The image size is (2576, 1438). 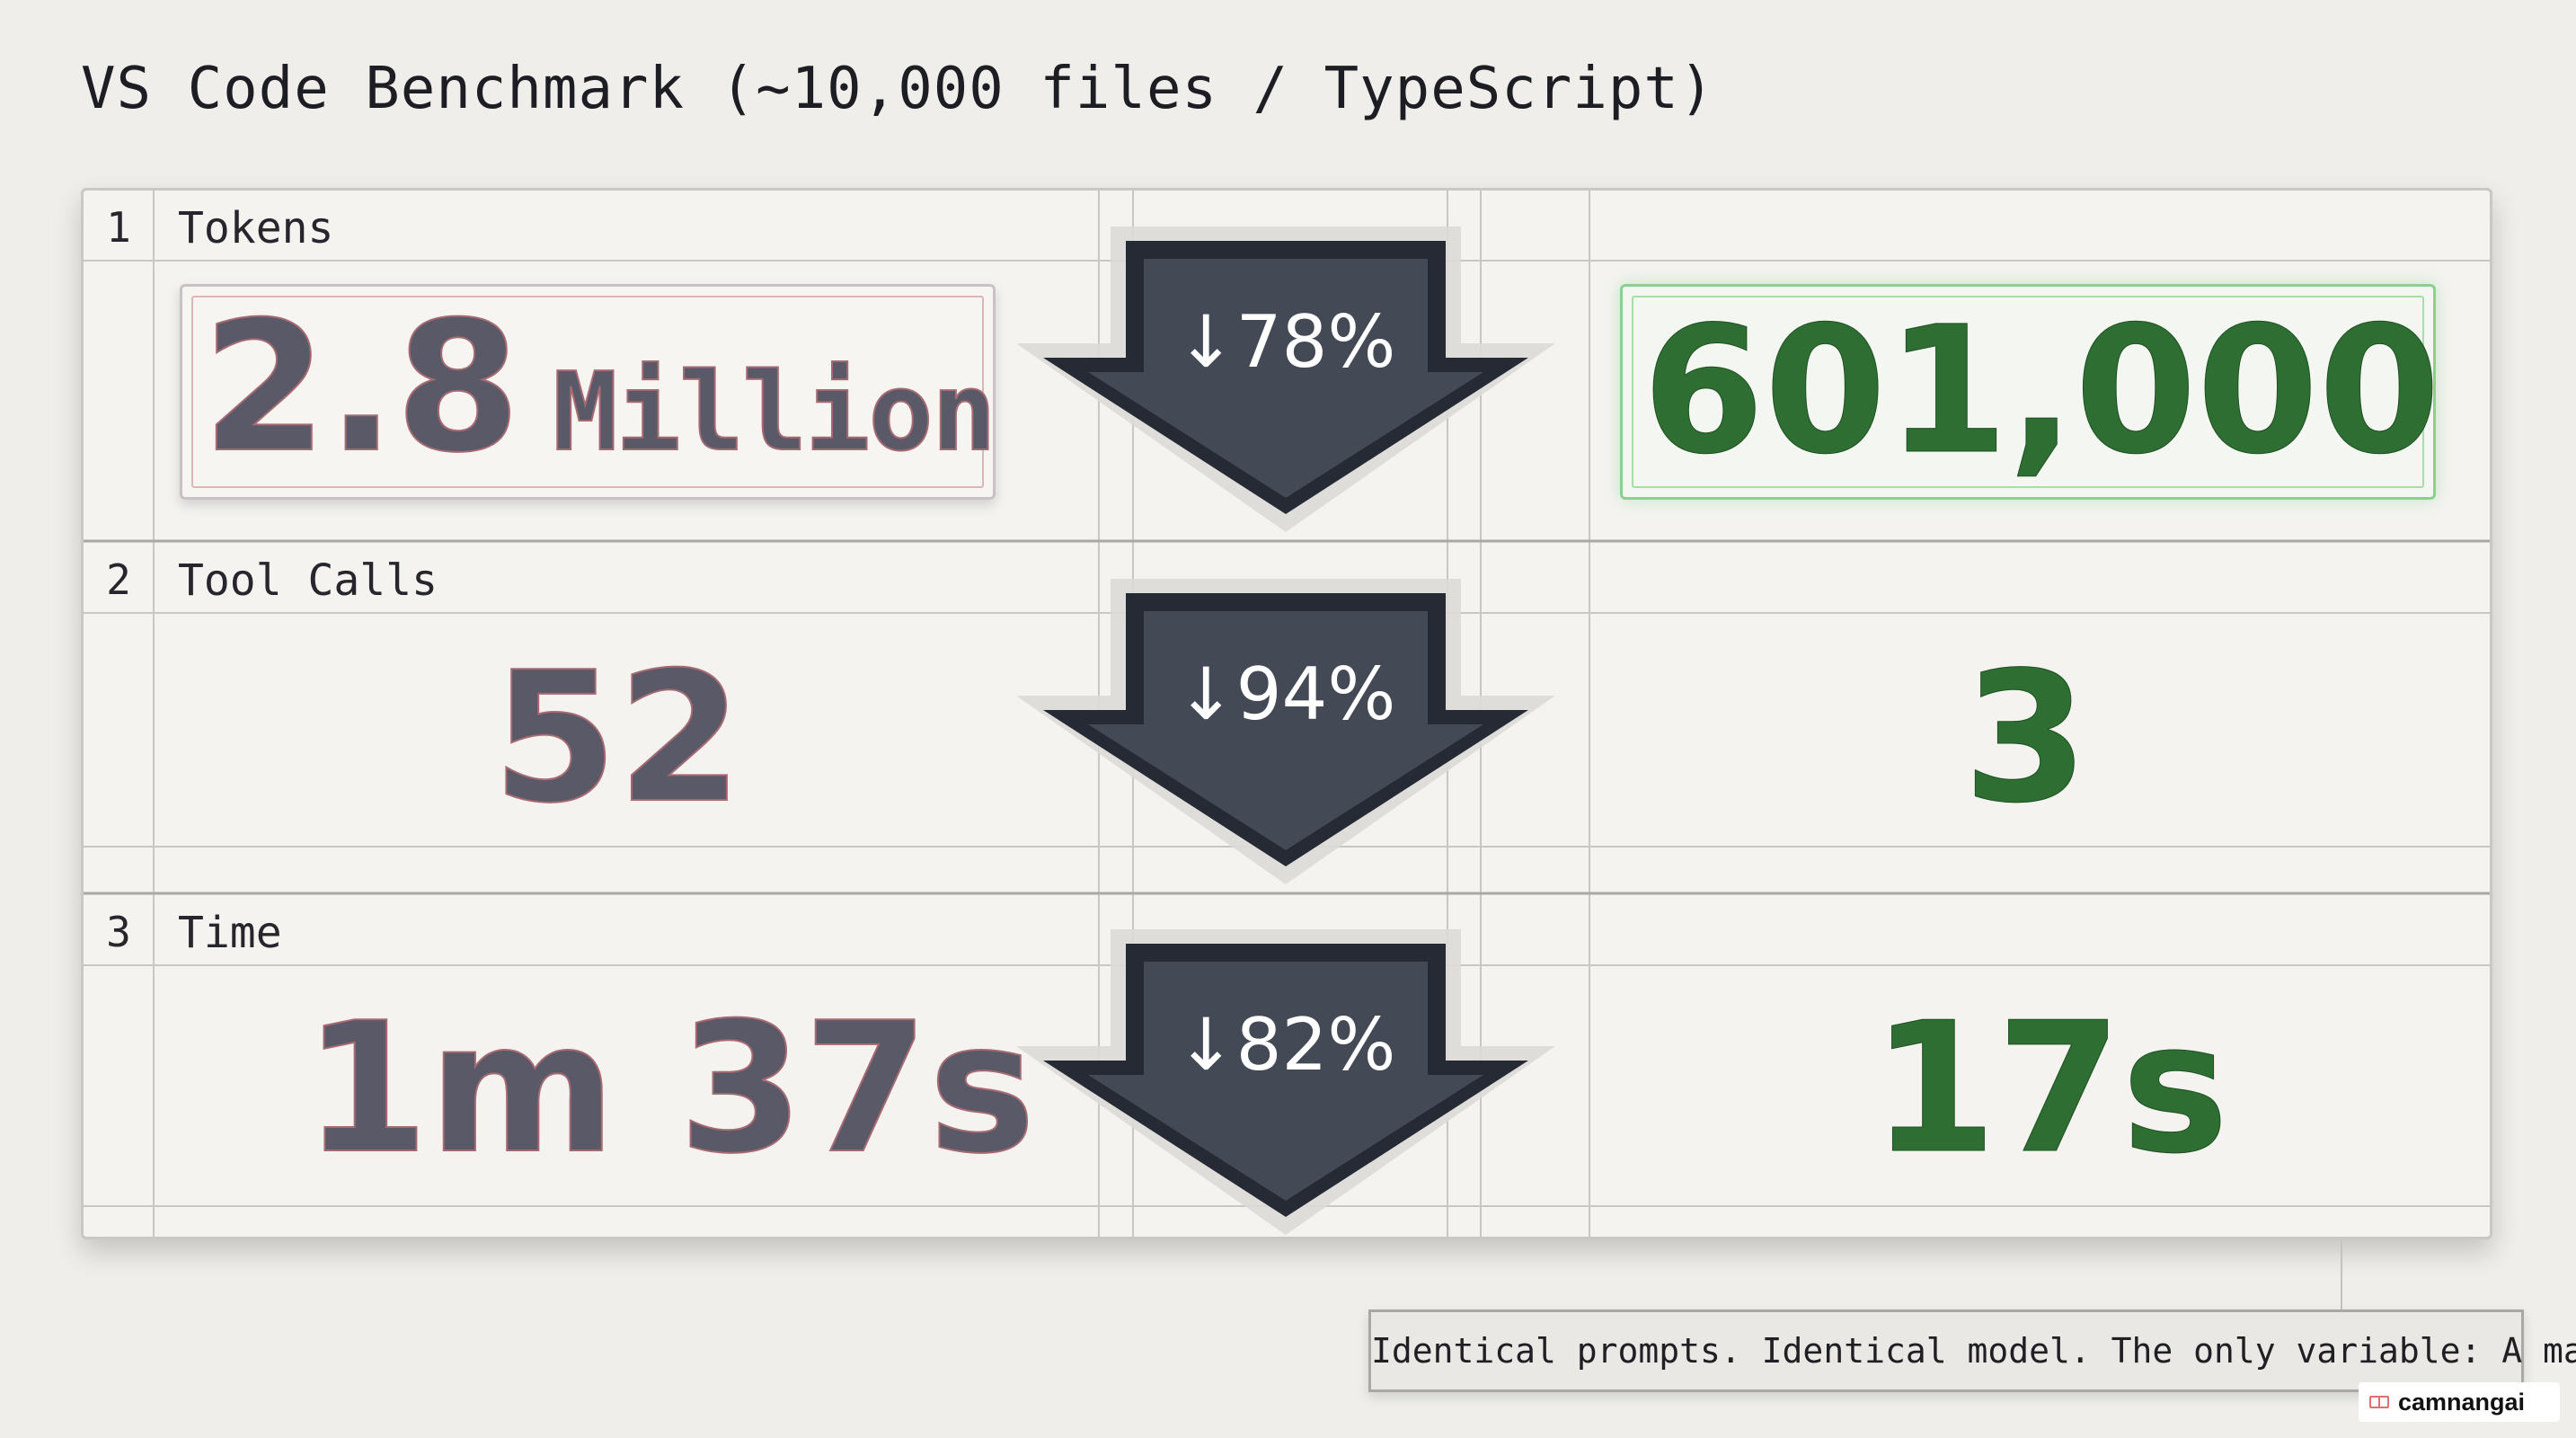 What do you see at coordinates (670, 1089) in the screenshot?
I see `time-before-value: 1m 37s` at bounding box center [670, 1089].